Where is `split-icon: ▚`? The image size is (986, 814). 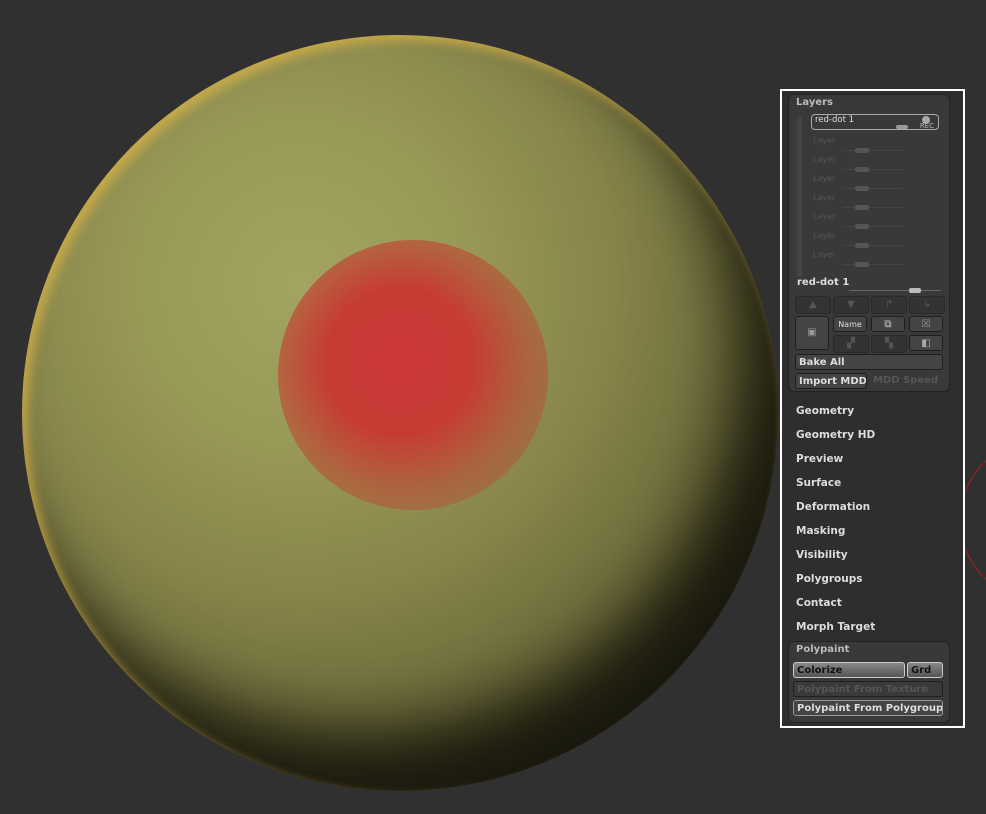
split-icon: ▚ is located at coordinates (889, 344).